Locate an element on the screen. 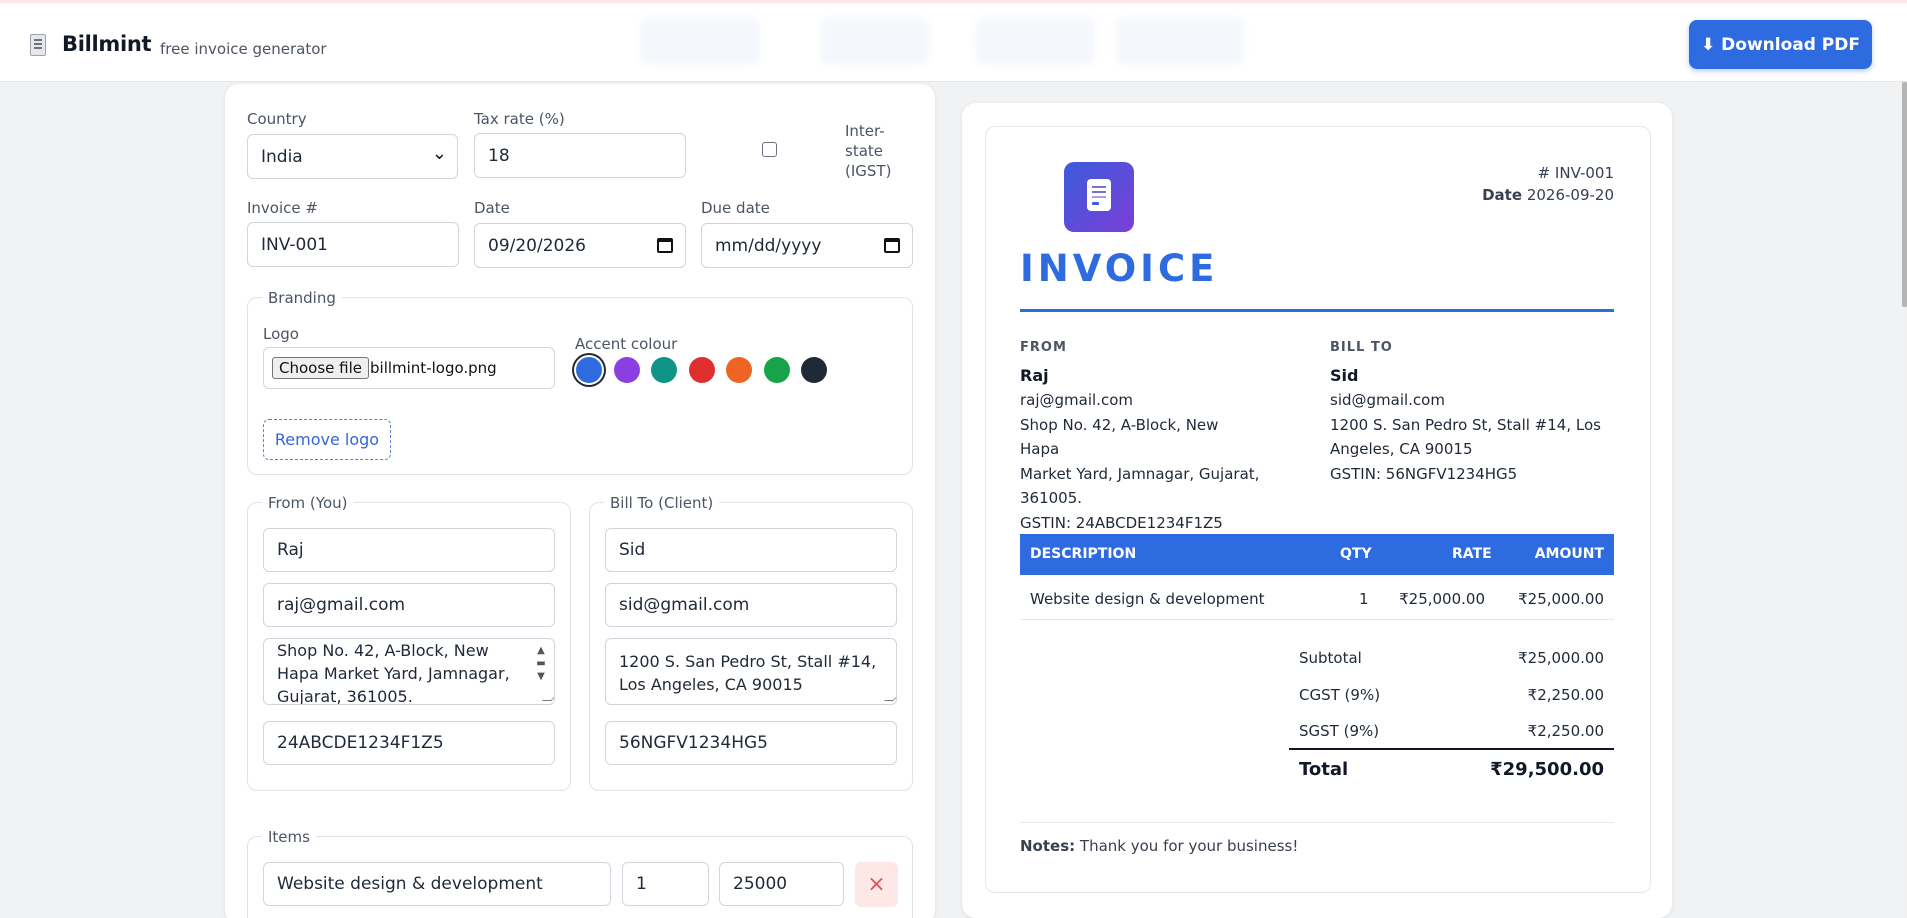 This screenshot has width=1907, height=918. item-qty-input: 1 is located at coordinates (665, 884).